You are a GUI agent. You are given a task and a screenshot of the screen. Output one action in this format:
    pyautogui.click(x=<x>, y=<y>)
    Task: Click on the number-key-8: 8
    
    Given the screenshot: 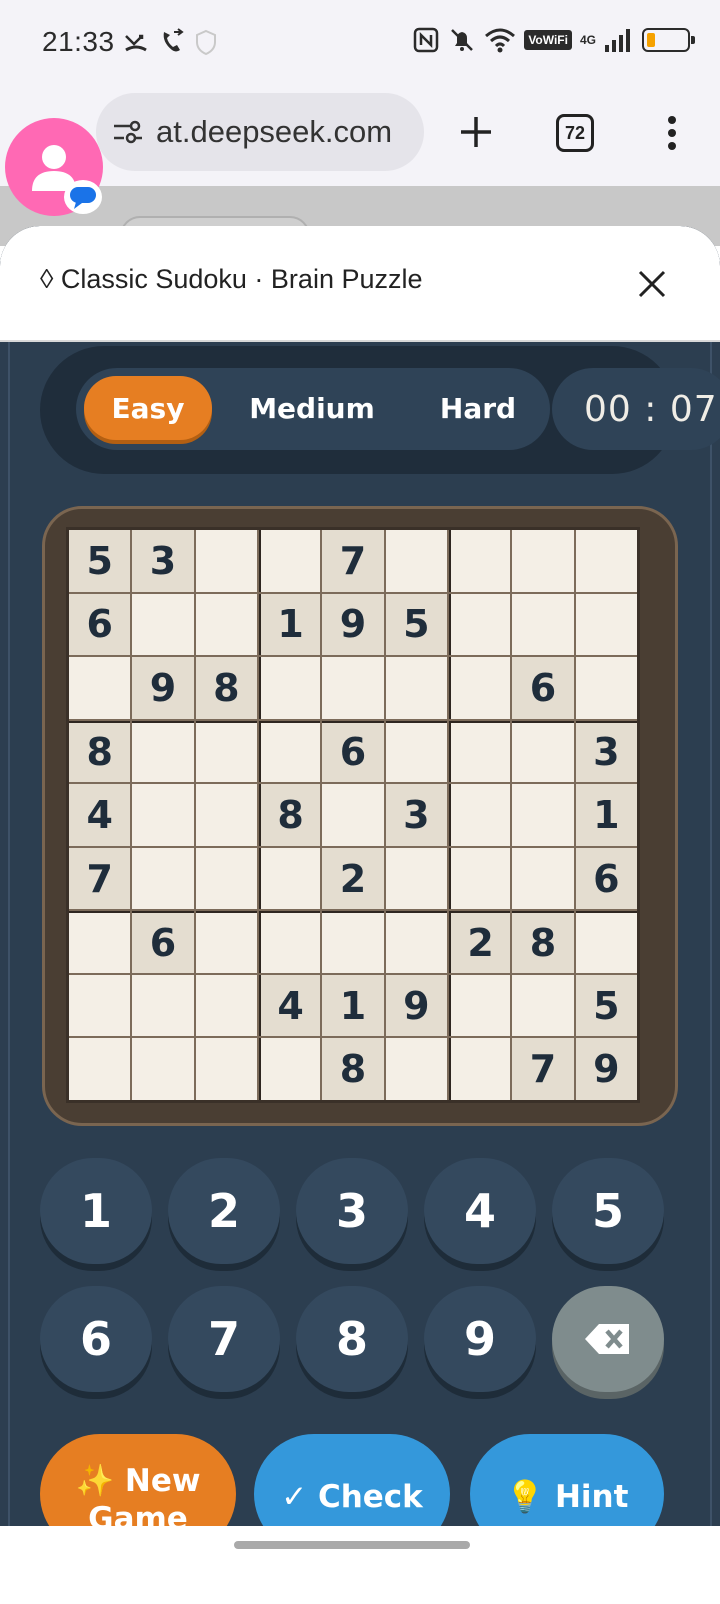 What is the action you would take?
    pyautogui.click(x=352, y=1339)
    